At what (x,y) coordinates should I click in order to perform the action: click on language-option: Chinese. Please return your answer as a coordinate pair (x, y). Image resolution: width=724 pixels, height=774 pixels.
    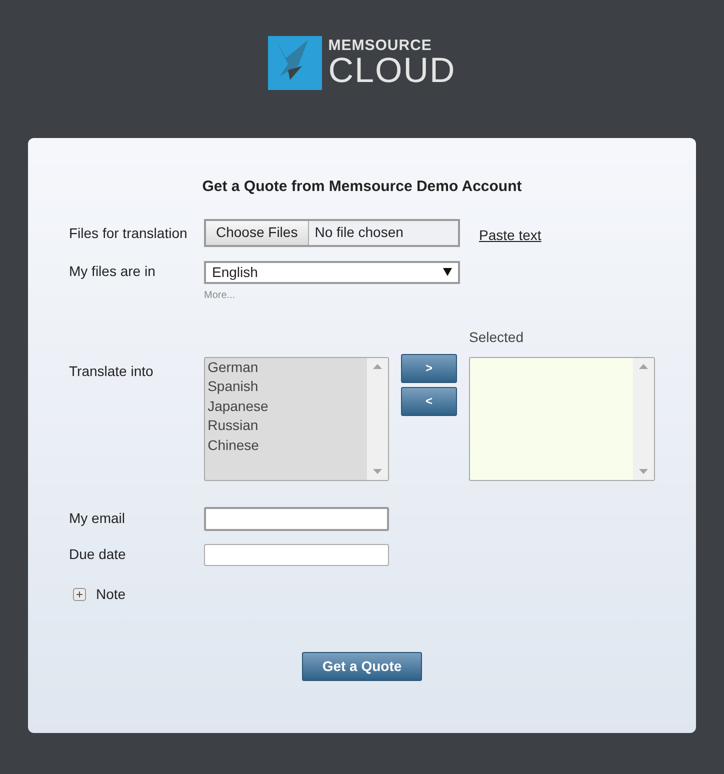
    Looking at the image, I should click on (287, 445).